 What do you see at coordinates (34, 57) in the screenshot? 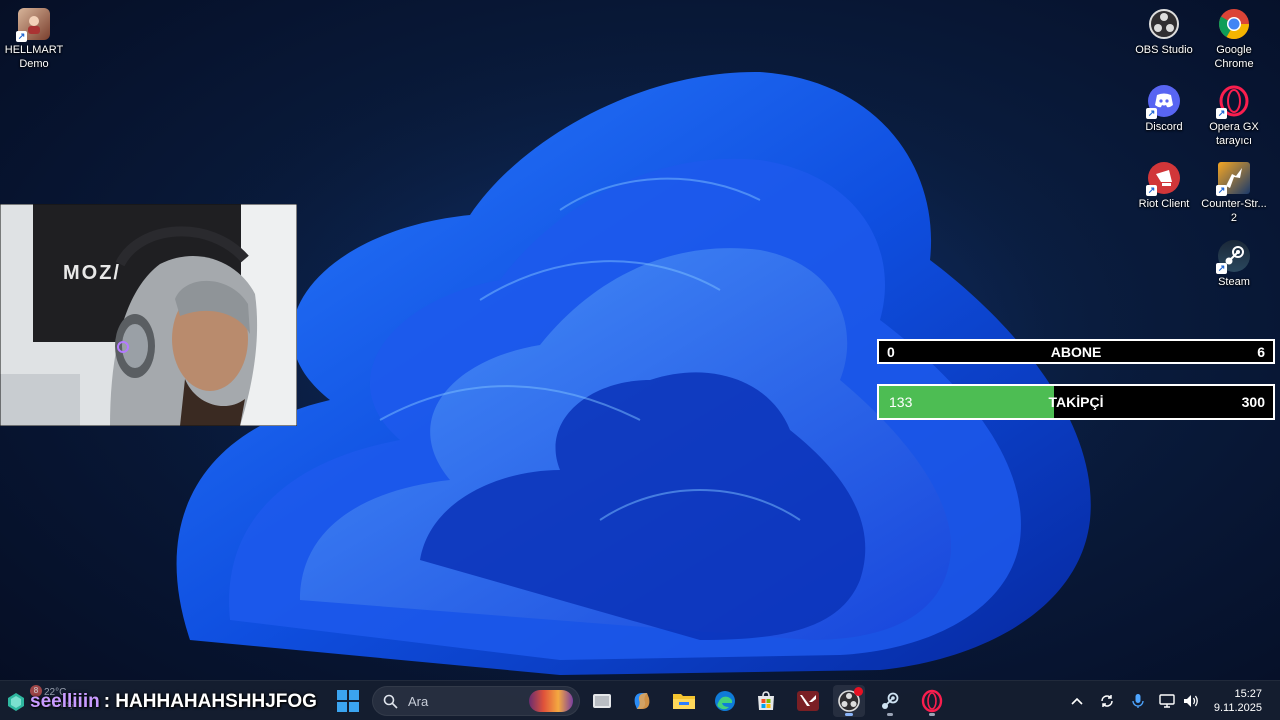
I see `desktop-icon-label: HELLMART Demo` at bounding box center [34, 57].